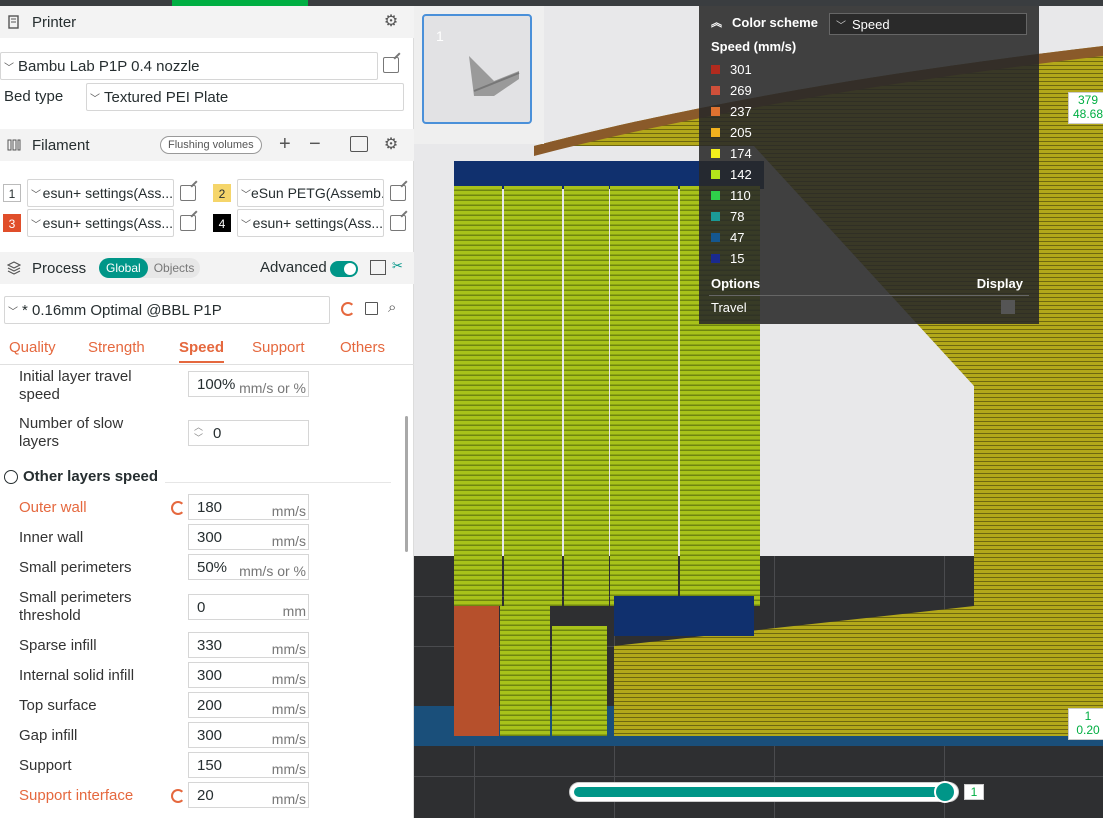 The height and width of the screenshot is (818, 1103). I want to click on param-unit: mm/s, so click(288, 769).